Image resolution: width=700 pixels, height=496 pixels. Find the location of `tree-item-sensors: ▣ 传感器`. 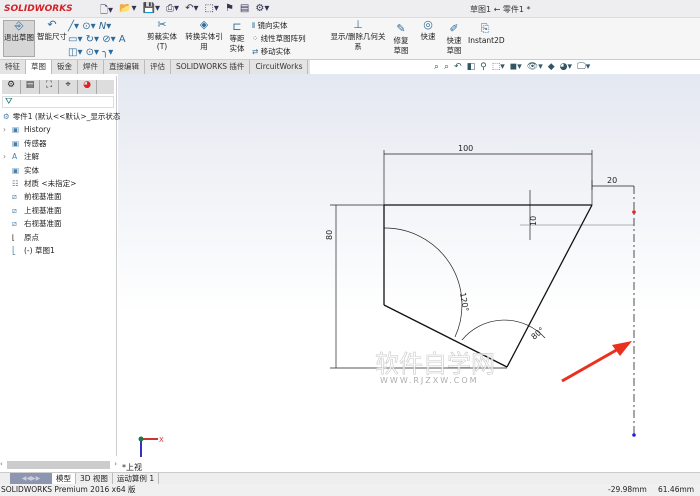

tree-item-sensors: ▣ 传感器 is located at coordinates (58, 143).